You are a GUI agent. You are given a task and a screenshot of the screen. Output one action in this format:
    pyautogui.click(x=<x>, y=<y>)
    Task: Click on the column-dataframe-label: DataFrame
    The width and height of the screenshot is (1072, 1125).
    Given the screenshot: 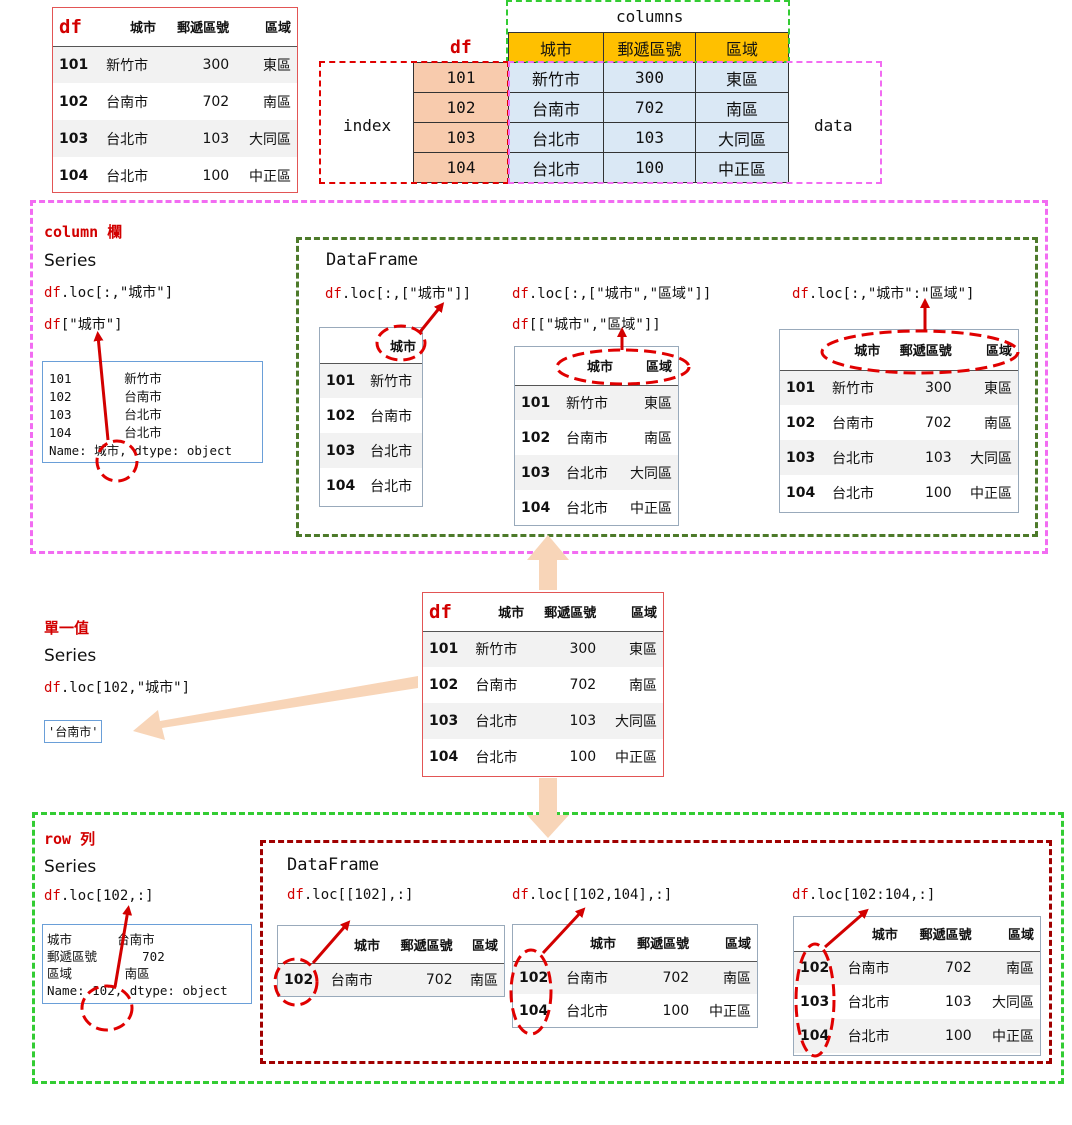 What is the action you would take?
    pyautogui.click(x=372, y=260)
    